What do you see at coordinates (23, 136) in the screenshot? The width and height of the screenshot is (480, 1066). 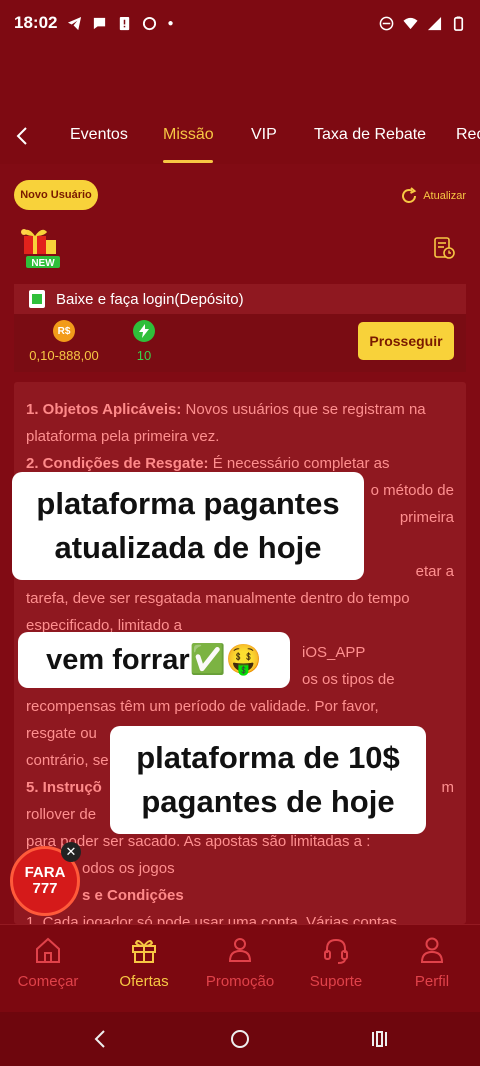 I see `back-arrow-icon` at bounding box center [23, 136].